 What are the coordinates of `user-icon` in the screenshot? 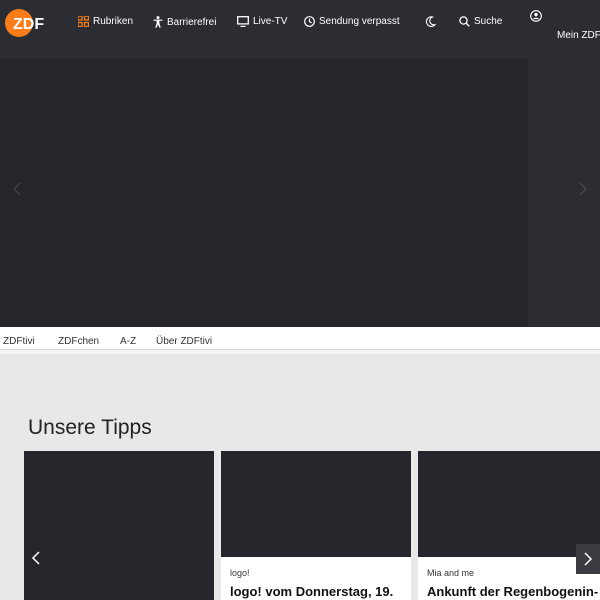 It's located at (536, 18).